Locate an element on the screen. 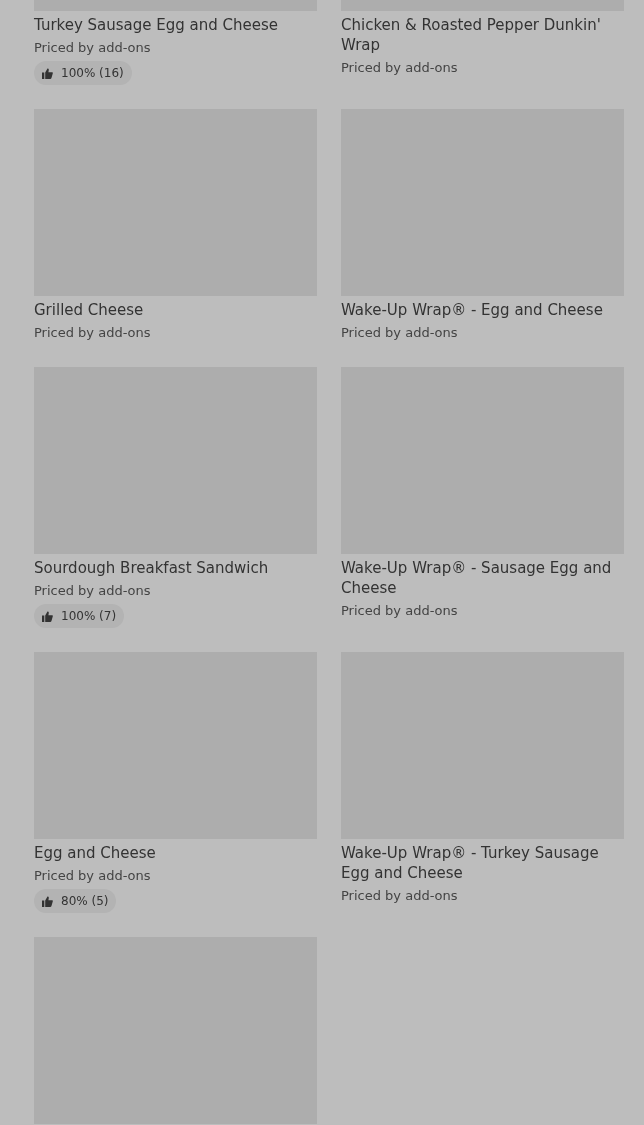 Image resolution: width=644 pixels, height=1125 pixels. item-title: Turkey Sausage Egg and Cheese is located at coordinates (156, 25).